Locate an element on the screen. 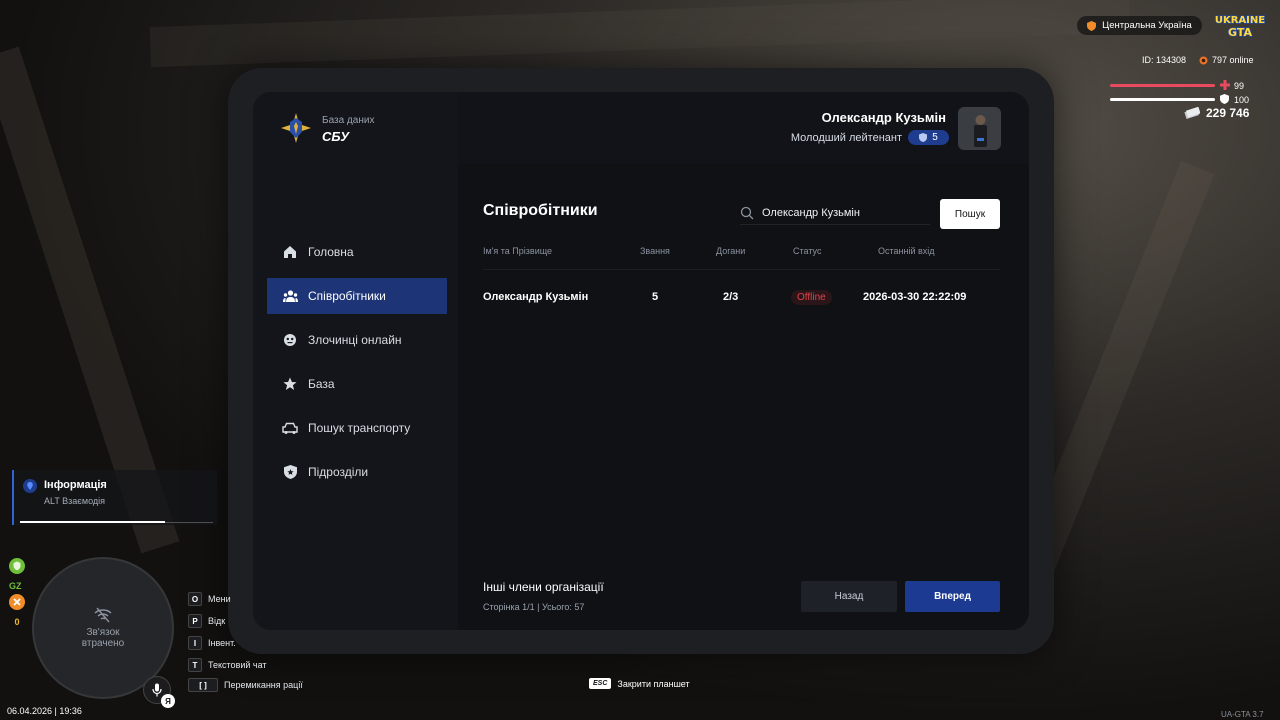  region-indicator: Центральна Україна is located at coordinates (1139, 25).